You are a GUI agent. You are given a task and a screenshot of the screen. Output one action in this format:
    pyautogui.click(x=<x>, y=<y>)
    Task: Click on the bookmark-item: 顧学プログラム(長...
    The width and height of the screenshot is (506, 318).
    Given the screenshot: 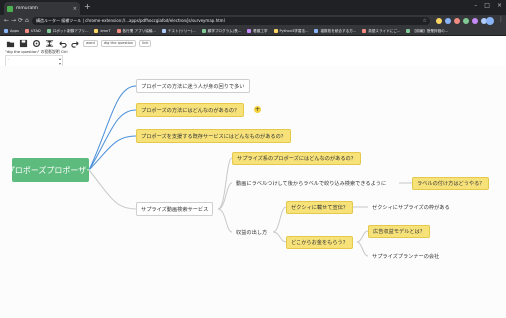 What is the action you would take?
    pyautogui.click(x=221, y=31)
    